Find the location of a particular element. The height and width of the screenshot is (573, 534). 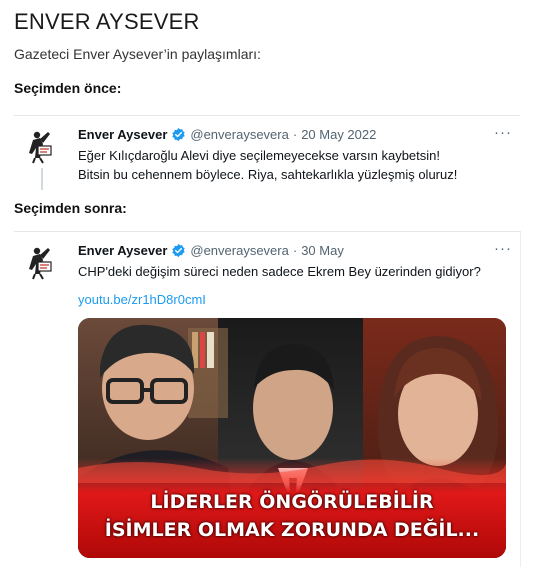

tweet-header: Enver Aysever @enveraysevera · 30 May is located at coordinates (211, 250).